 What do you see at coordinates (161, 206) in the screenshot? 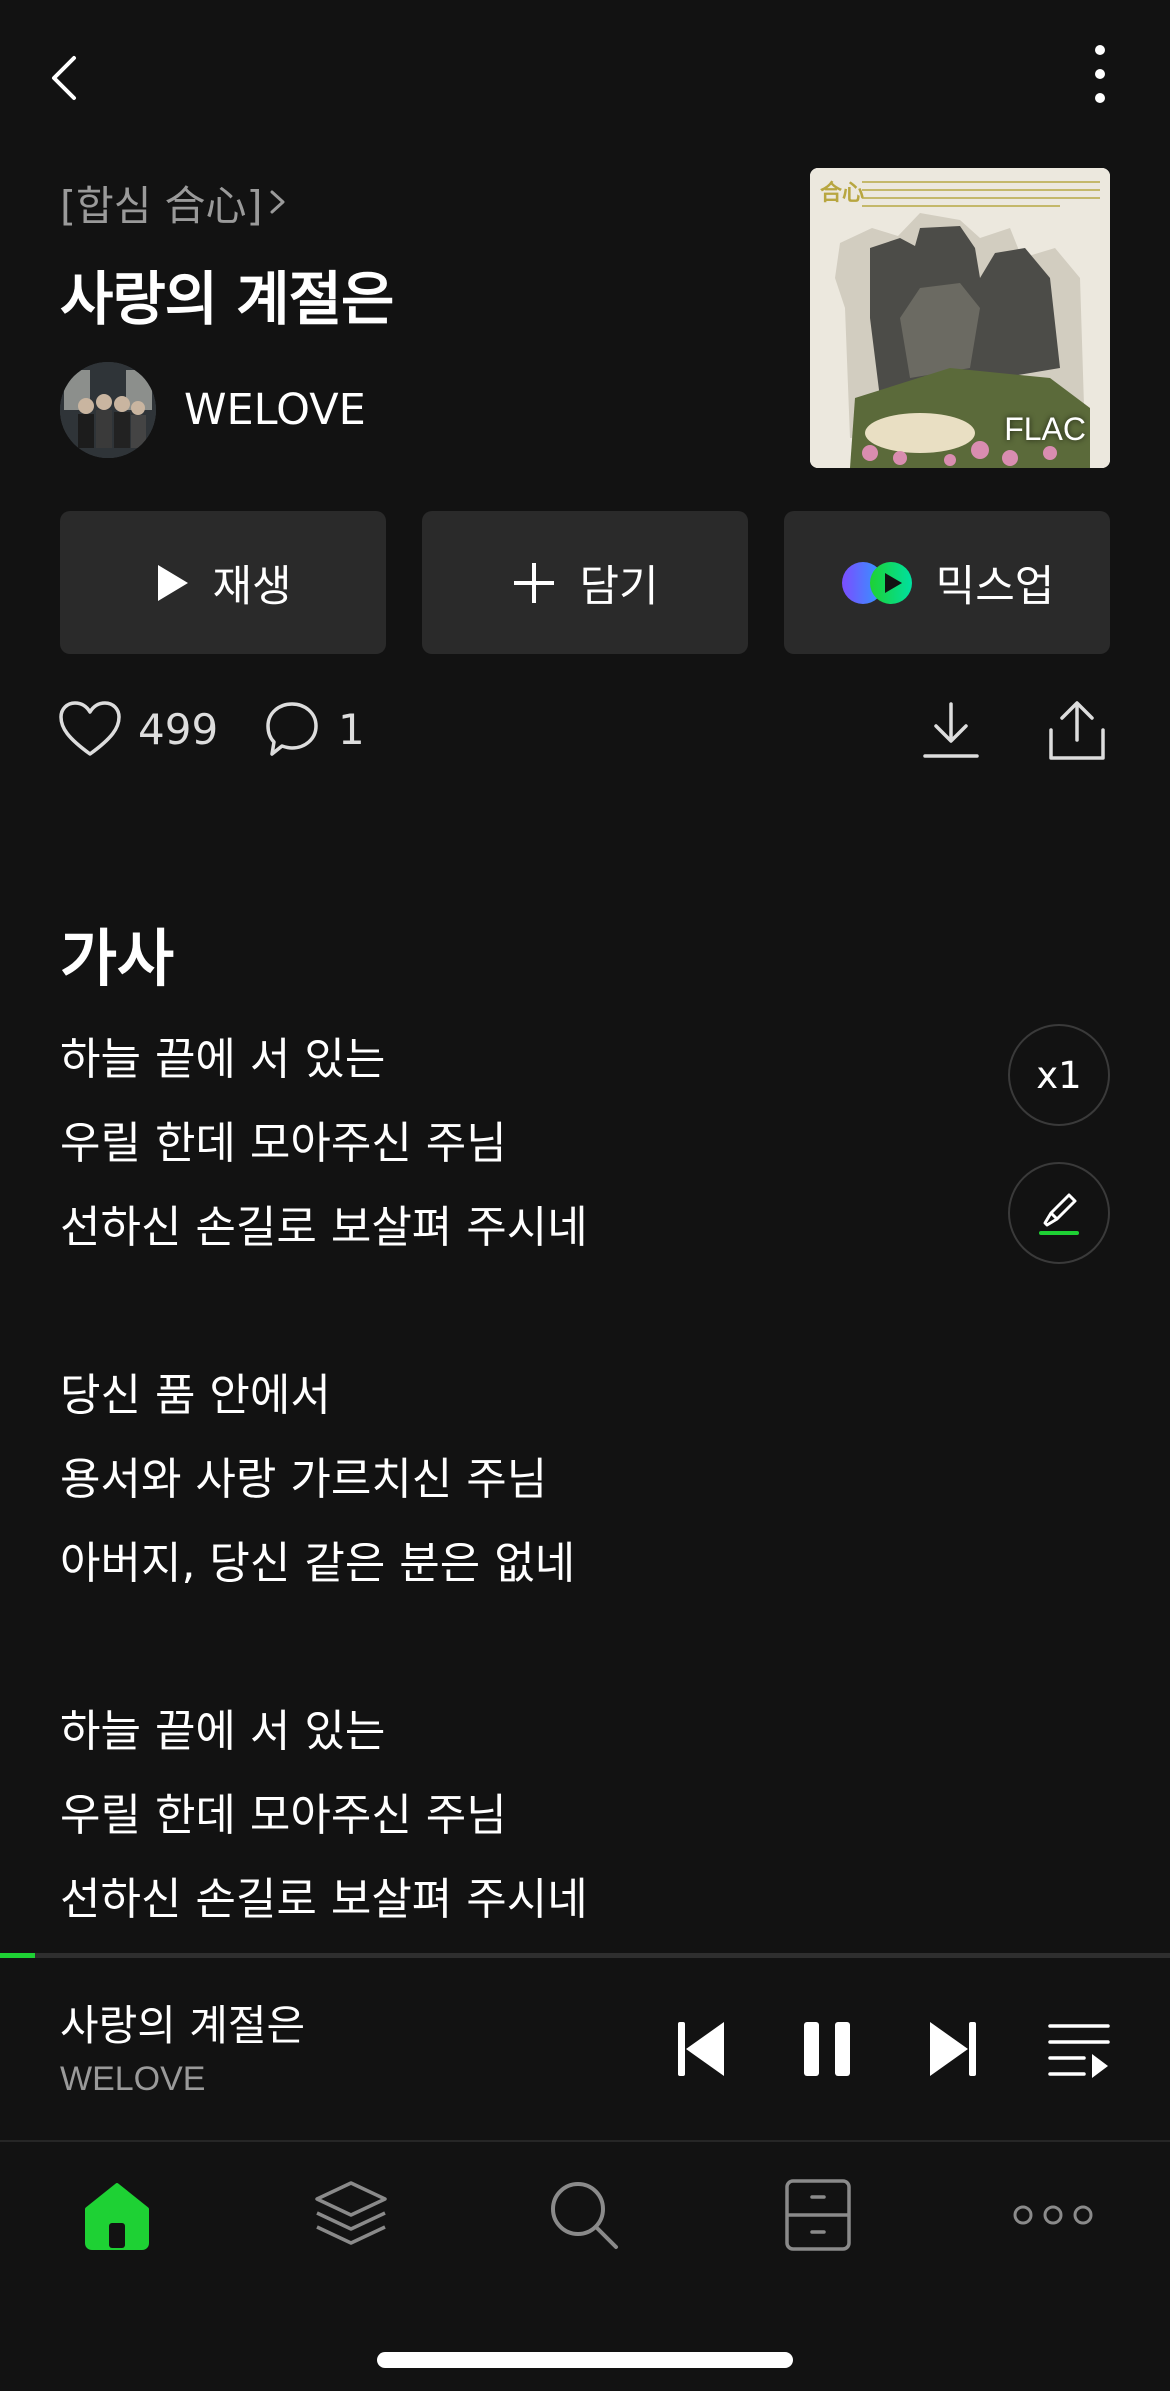
I see `album-title: [합심 合心]` at bounding box center [161, 206].